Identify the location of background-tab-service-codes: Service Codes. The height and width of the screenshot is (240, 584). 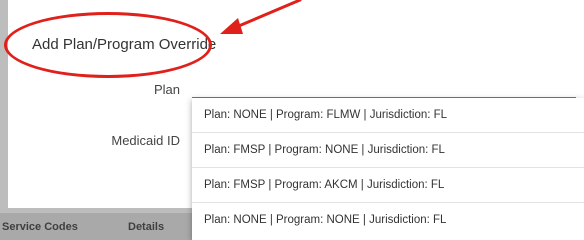
(40, 227).